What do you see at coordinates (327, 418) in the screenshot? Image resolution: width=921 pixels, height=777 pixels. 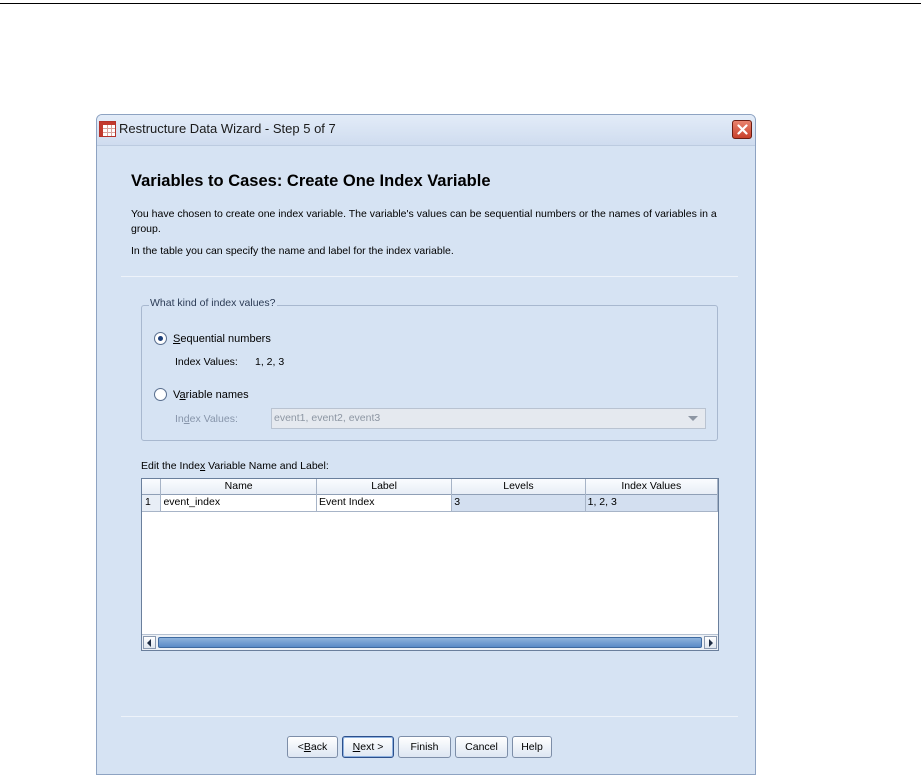 I see `dropdown-value: event1, event2, event3` at bounding box center [327, 418].